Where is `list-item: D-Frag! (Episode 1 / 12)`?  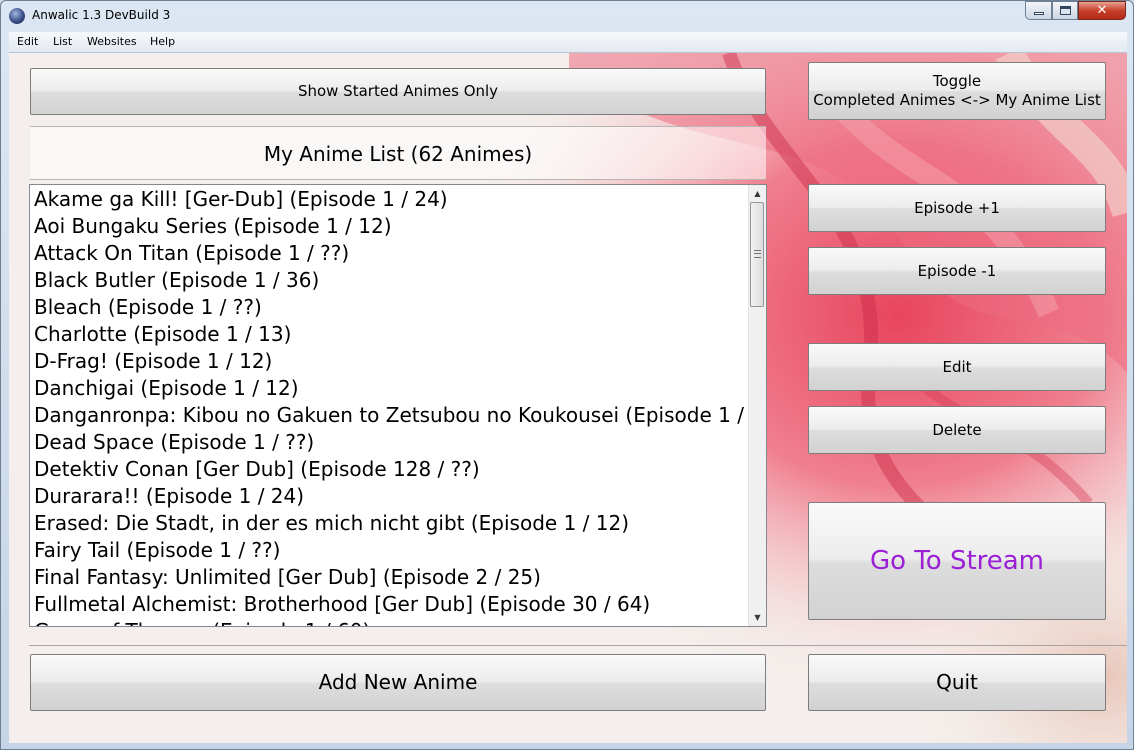
list-item: D-Frag! (Episode 1 / 12) is located at coordinates (153, 361).